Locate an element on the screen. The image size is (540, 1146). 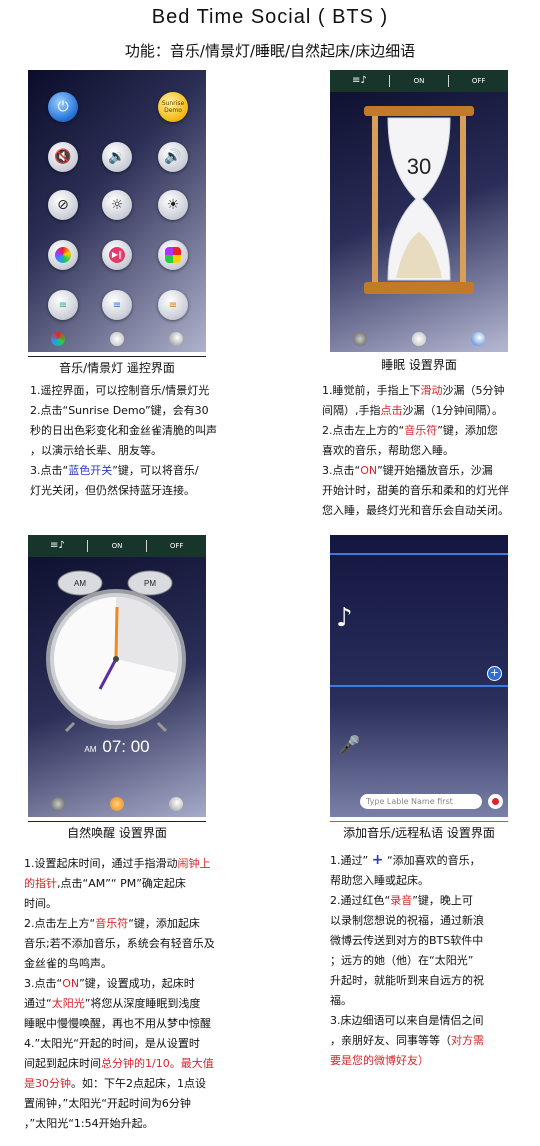
desc-line: 金丝雀的鸟鸣声。 is located at coordinates (68, 963).